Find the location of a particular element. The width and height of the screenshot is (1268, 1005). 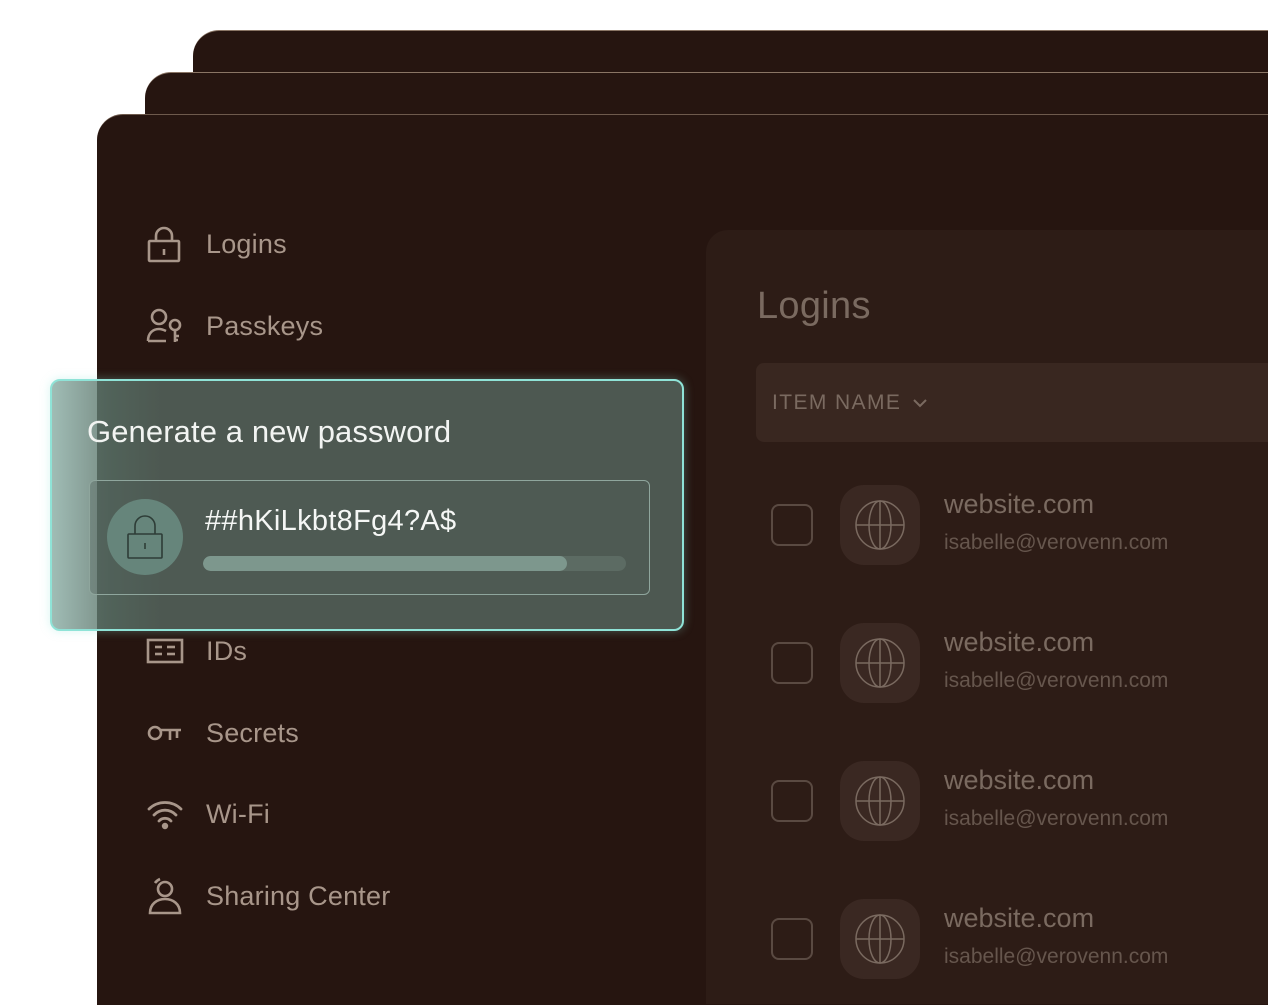

sidebar-item-label: Wi-Fi is located at coordinates (238, 813).